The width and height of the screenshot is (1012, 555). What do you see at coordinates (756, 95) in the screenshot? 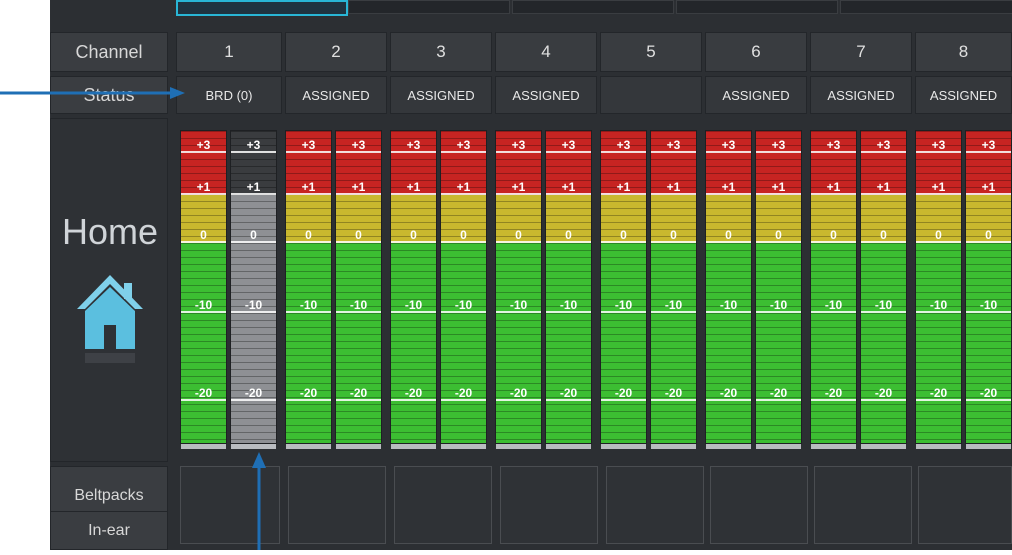
I see `channel-status-6: ASSIGNED` at bounding box center [756, 95].